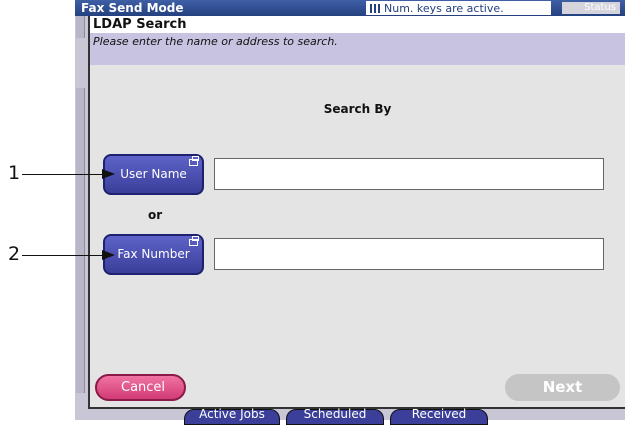  I want to click on bottom-tab-bar: Active Jobs Scheduled Received, so click(338, 416).